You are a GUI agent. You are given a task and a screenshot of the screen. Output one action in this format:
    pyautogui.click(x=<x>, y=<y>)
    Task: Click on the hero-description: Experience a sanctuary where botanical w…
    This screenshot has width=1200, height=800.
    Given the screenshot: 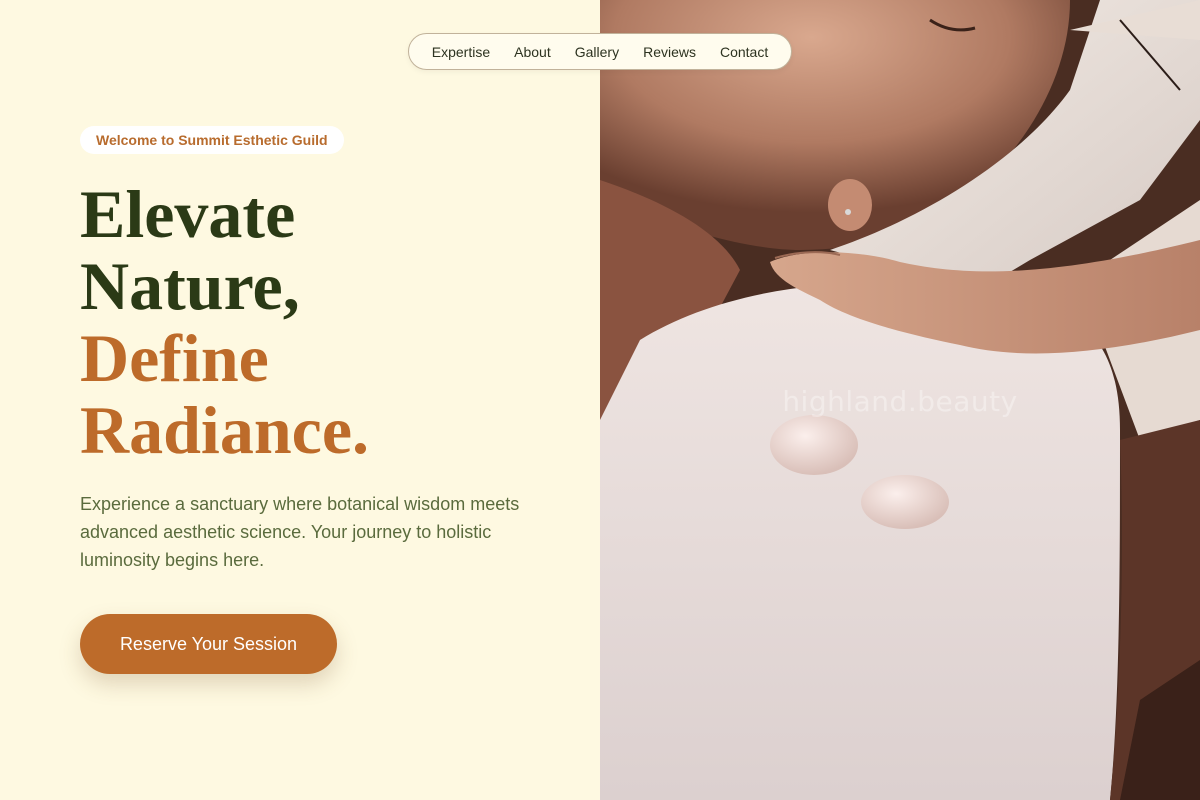 What is the action you would take?
    pyautogui.click(x=300, y=532)
    